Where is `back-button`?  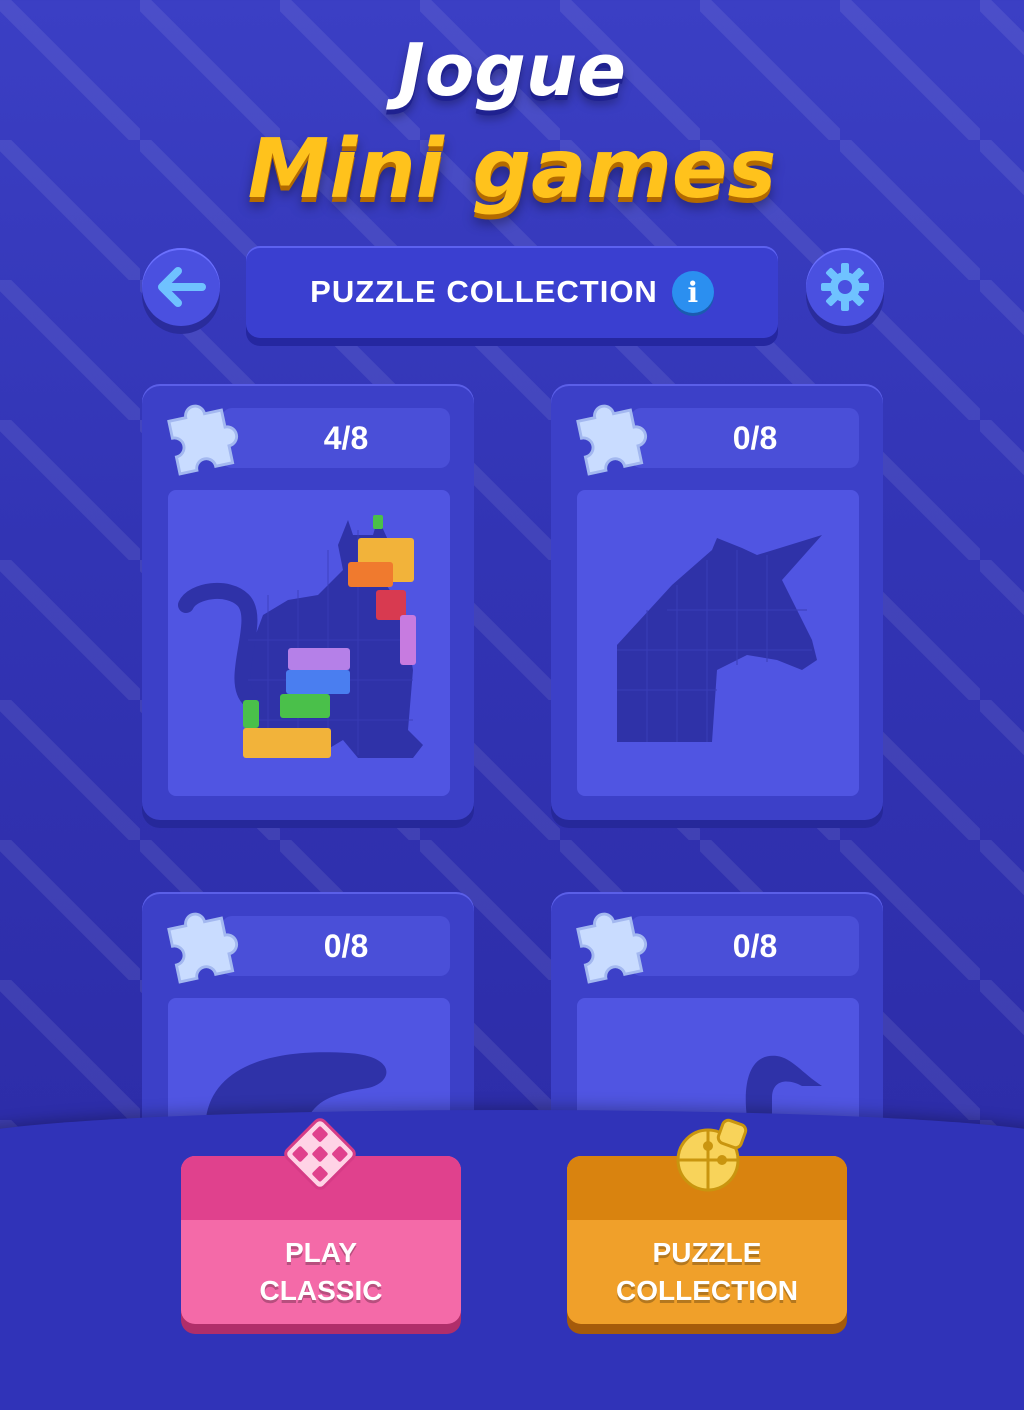
back-button is located at coordinates (181, 287).